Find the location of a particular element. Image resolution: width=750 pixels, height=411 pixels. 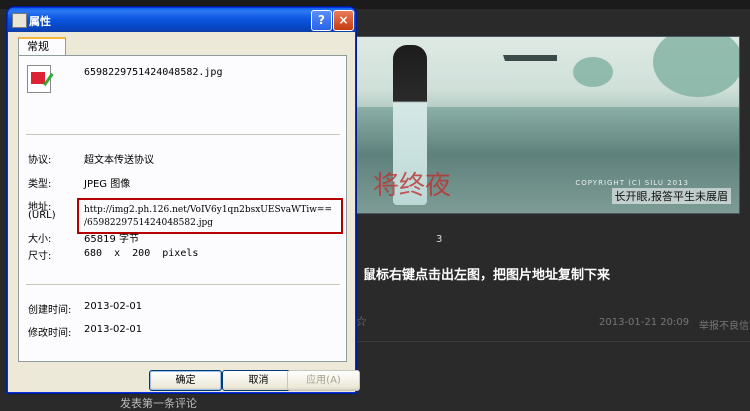

modified-value: 2013-02-01 is located at coordinates (113, 329).